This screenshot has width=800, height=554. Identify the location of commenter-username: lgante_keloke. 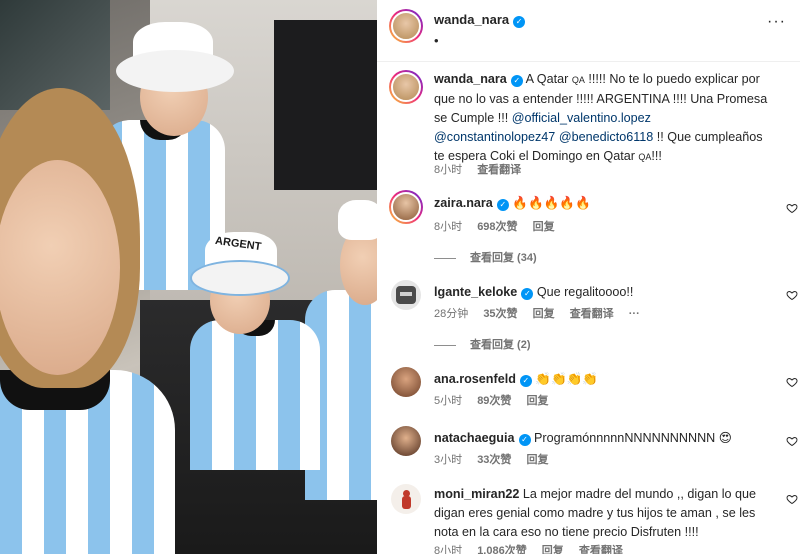
(475, 292).